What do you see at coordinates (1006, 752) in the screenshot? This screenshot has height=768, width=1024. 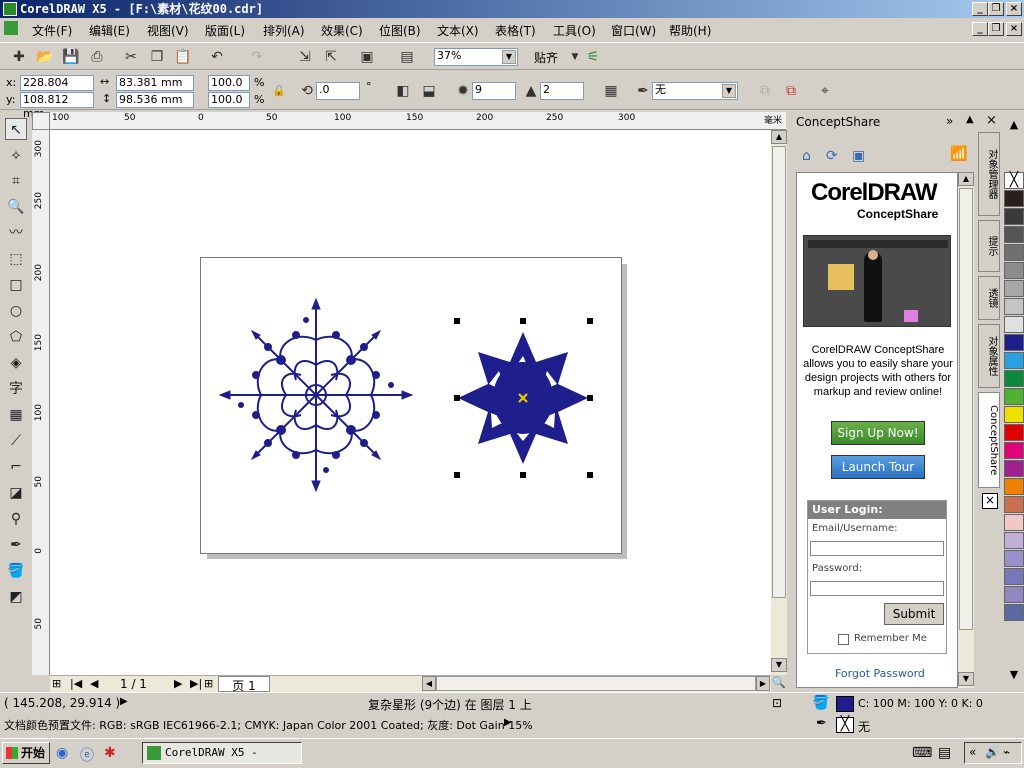 I see `network-tray-icon: ⌁` at bounding box center [1006, 752].